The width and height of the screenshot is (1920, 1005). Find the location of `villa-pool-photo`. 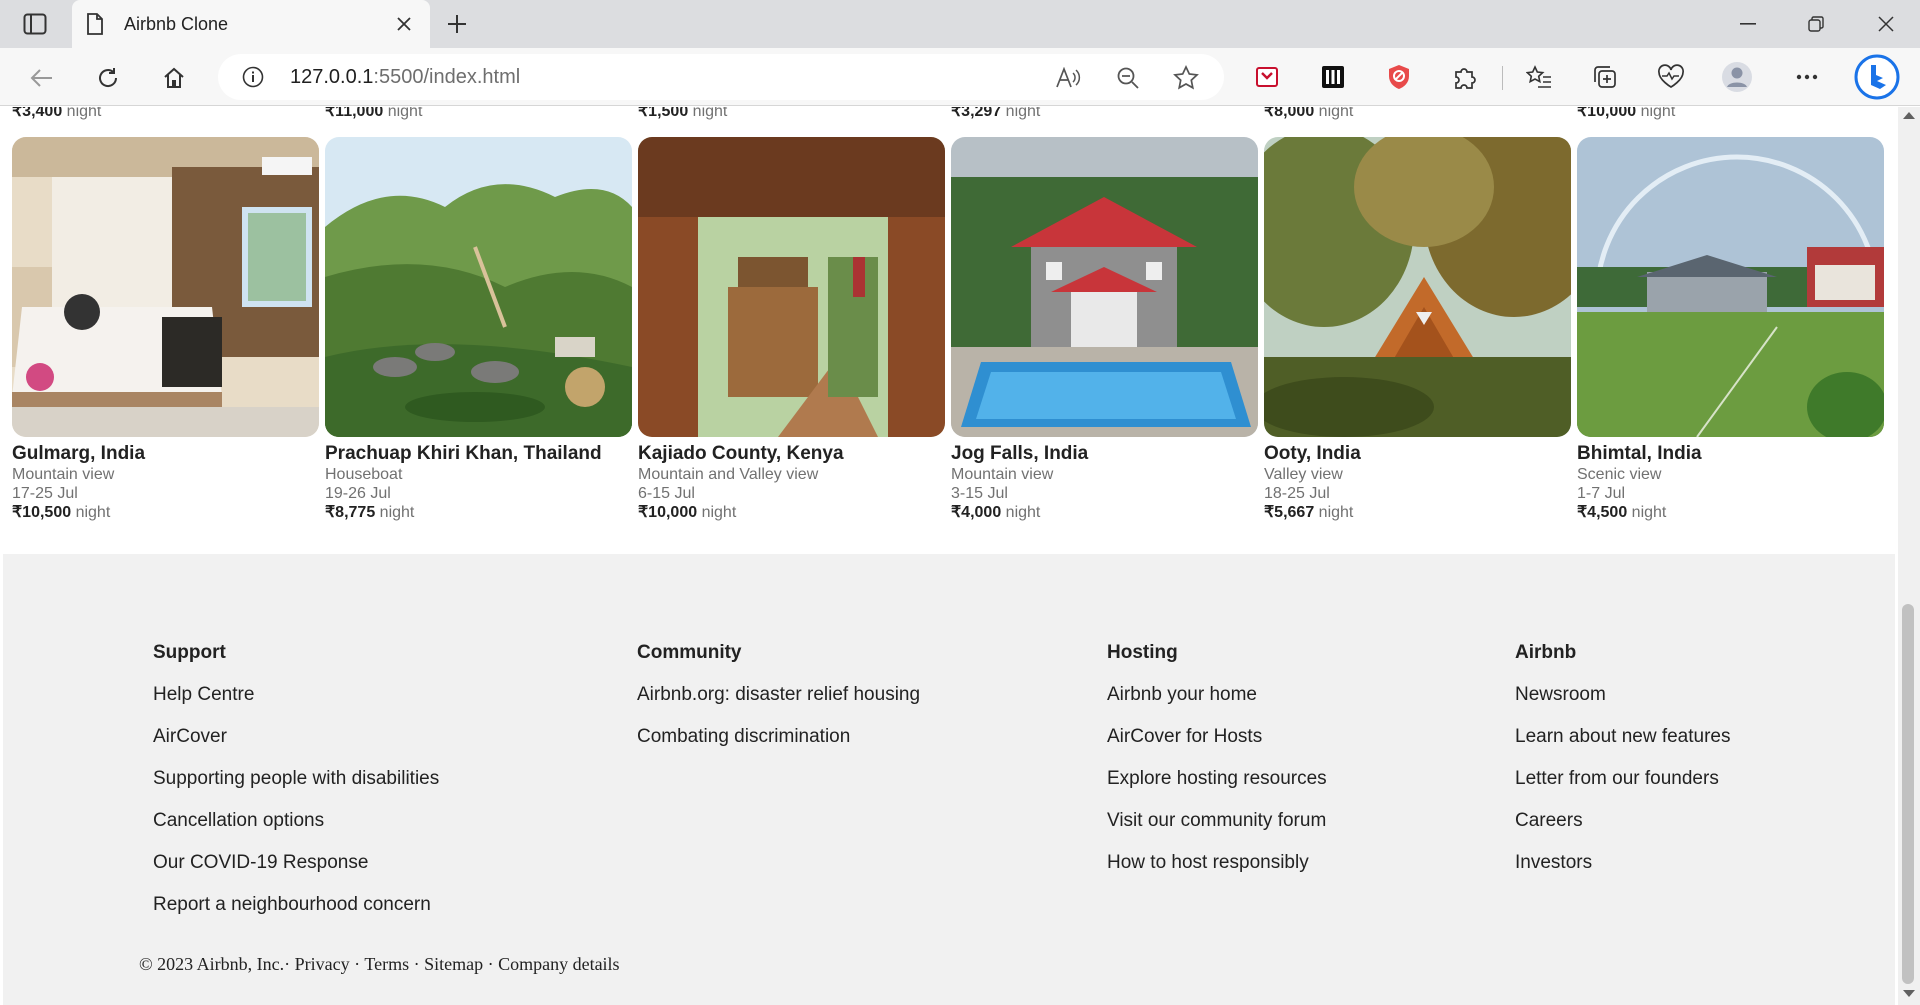

villa-pool-photo is located at coordinates (1104, 287).